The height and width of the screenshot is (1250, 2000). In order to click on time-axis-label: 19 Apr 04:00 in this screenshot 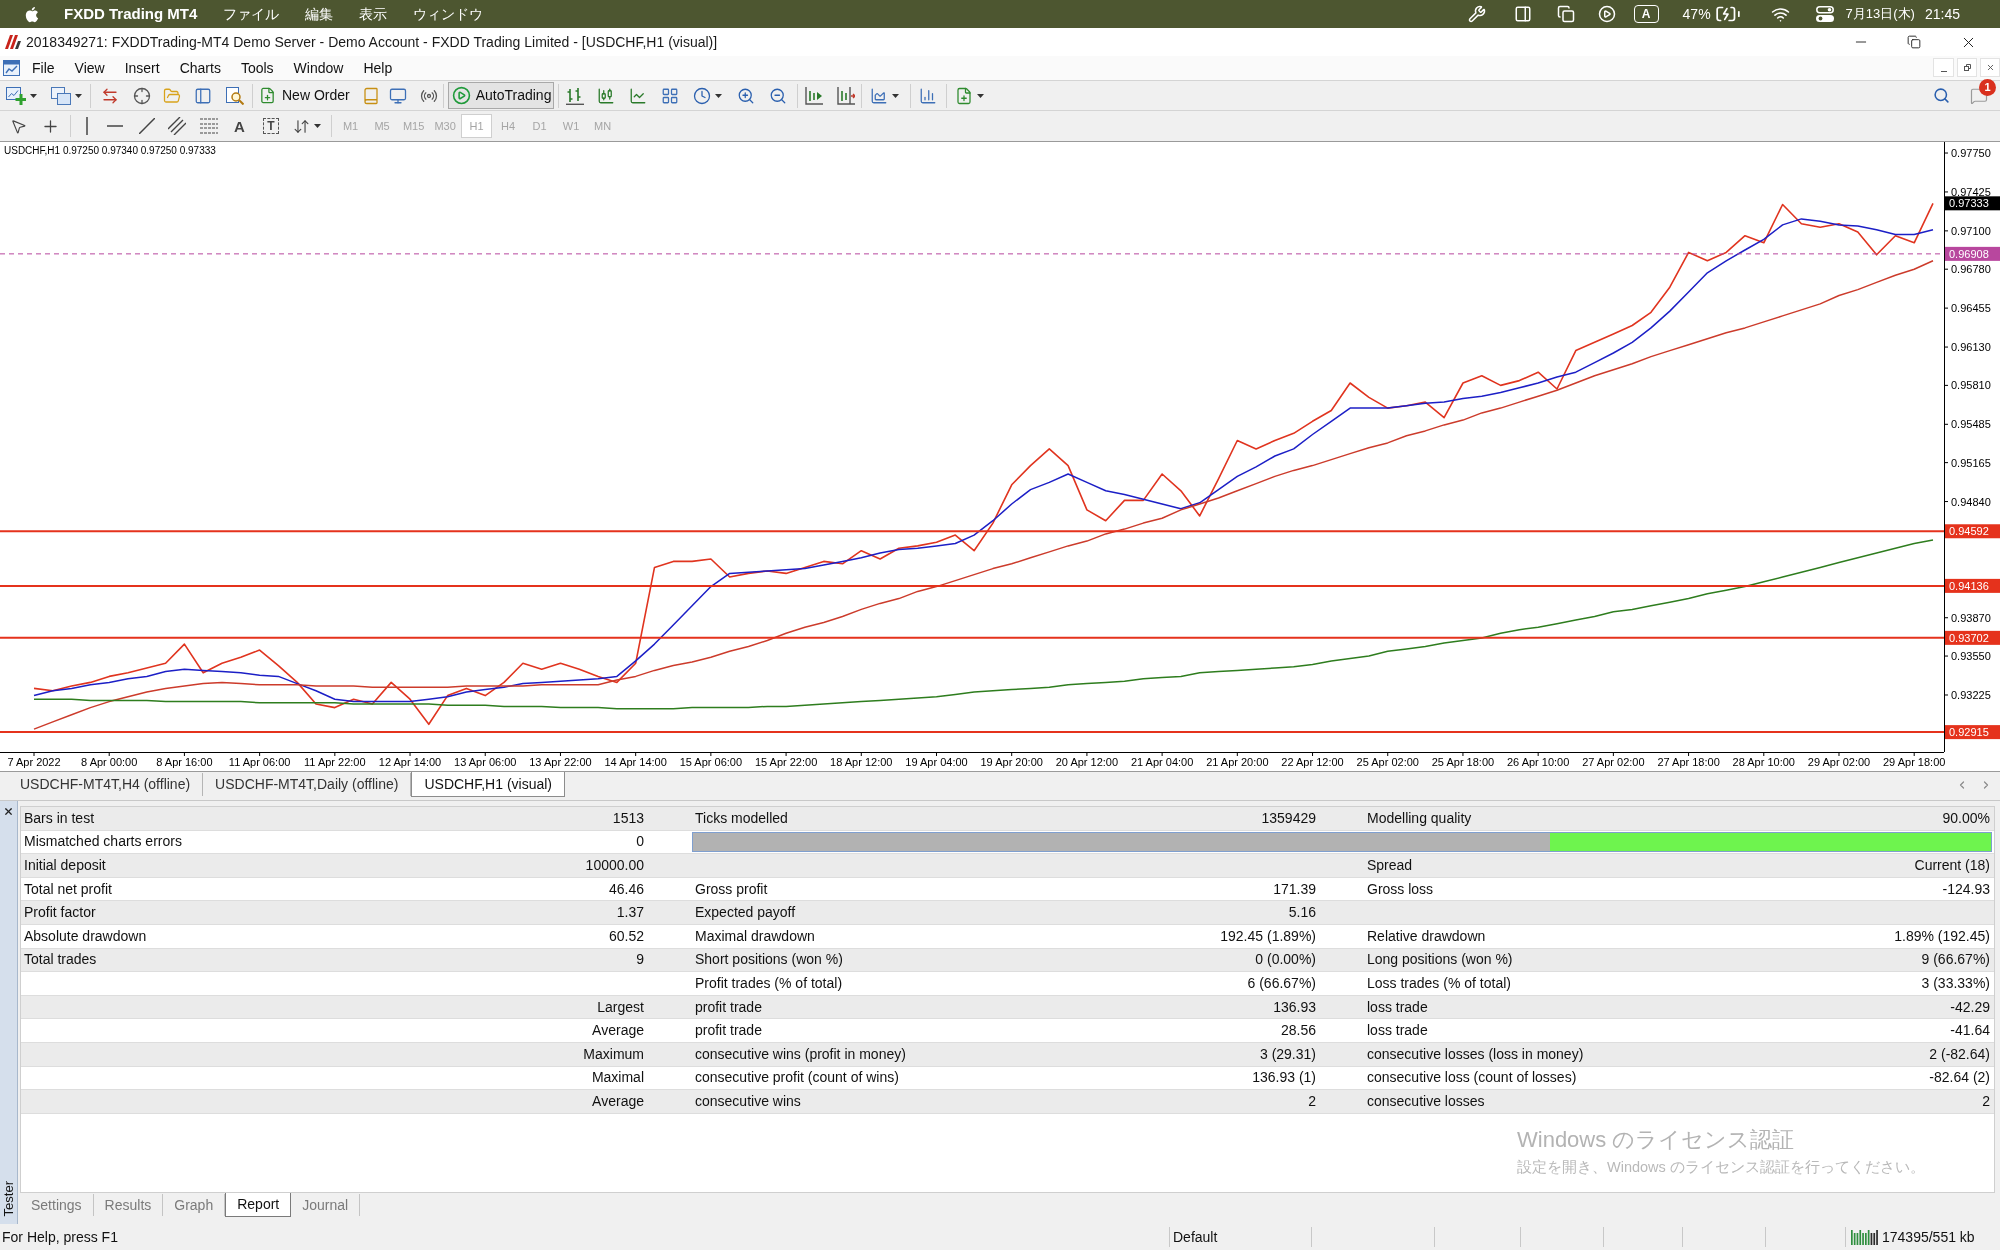, I will do `click(936, 762)`.